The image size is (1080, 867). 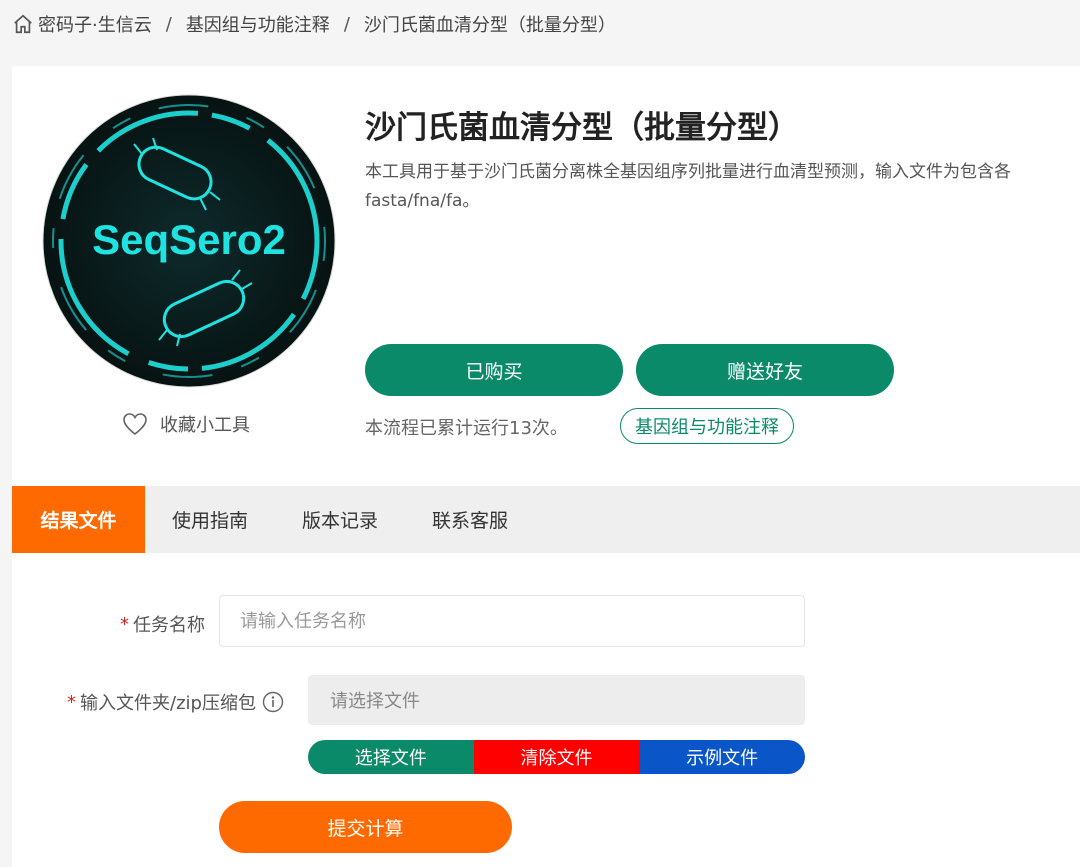 What do you see at coordinates (168, 703) in the screenshot?
I see `input-file-label-text: 输入文件夹/zip压缩包` at bounding box center [168, 703].